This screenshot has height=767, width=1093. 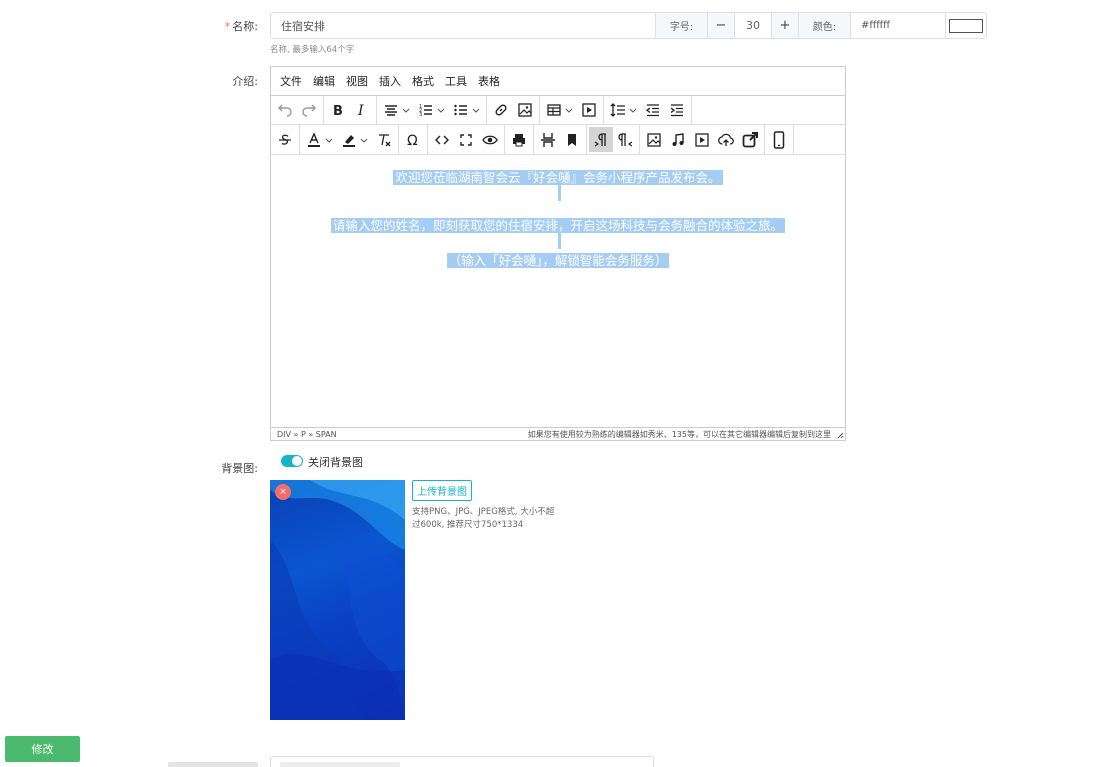 What do you see at coordinates (525, 110) in the screenshot?
I see `image-icon` at bounding box center [525, 110].